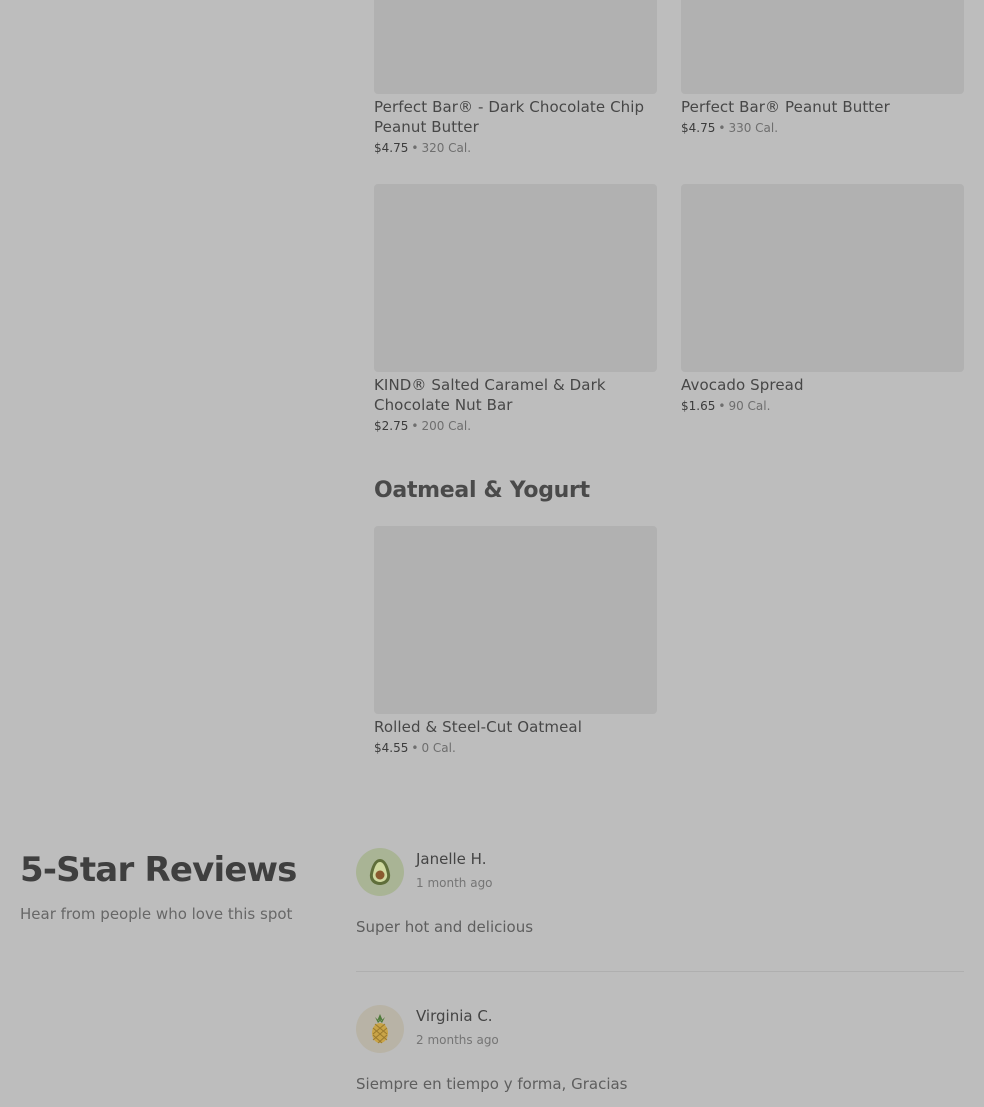 Image resolution: width=984 pixels, height=1107 pixels. Describe the element at coordinates (698, 406) in the screenshot. I see `menu-item-price: $1.65` at that location.